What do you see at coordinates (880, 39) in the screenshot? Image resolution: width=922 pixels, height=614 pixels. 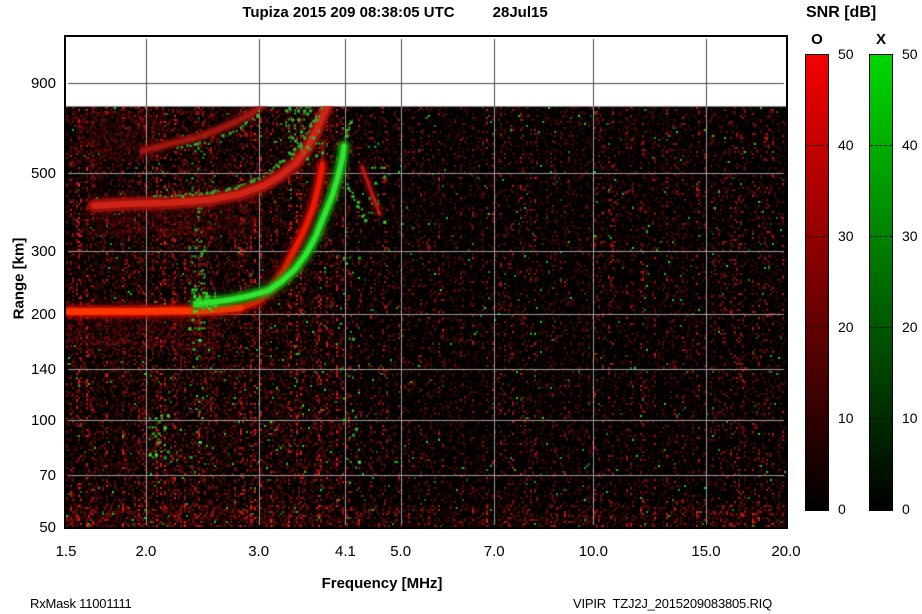 I see `x-mode-label: X` at bounding box center [880, 39].